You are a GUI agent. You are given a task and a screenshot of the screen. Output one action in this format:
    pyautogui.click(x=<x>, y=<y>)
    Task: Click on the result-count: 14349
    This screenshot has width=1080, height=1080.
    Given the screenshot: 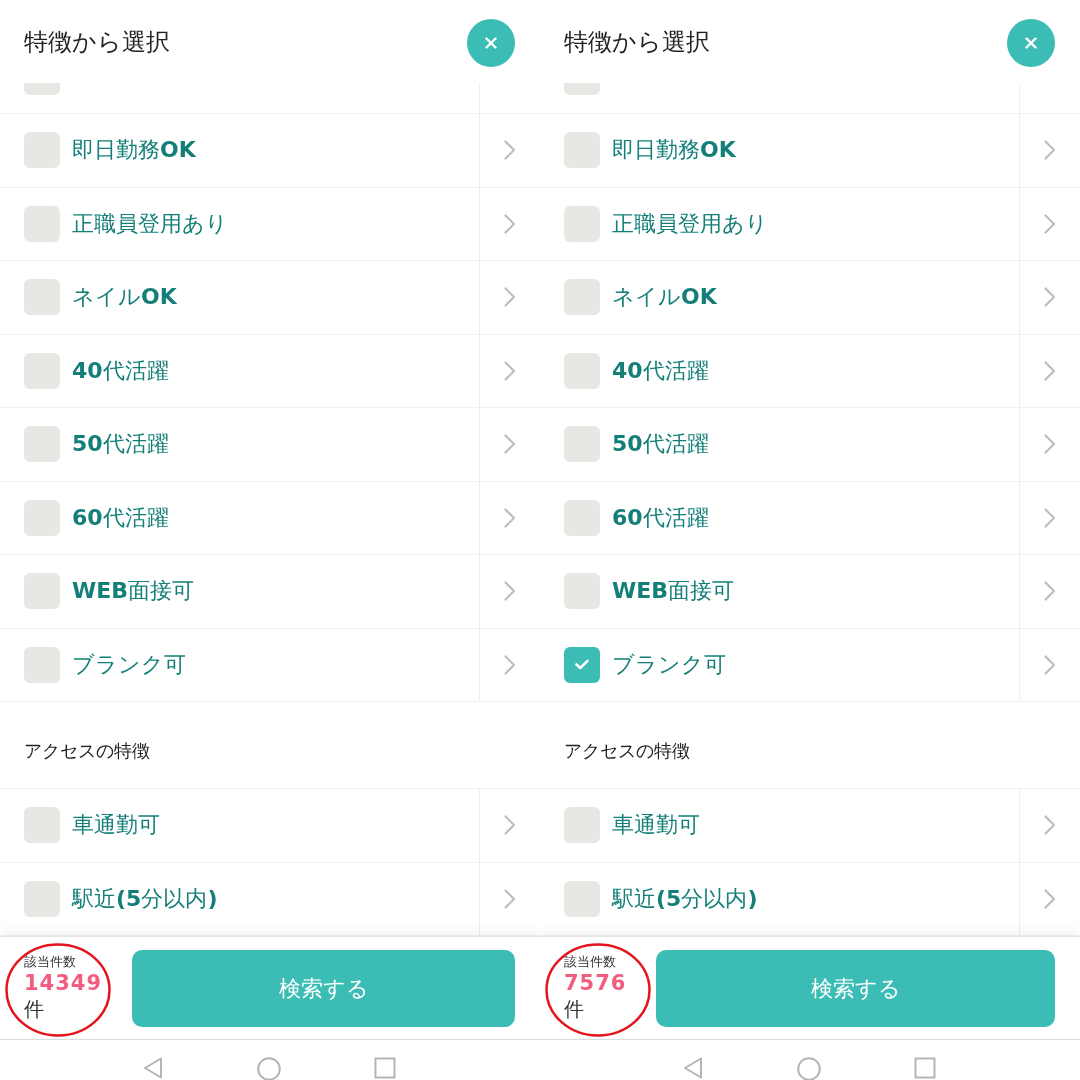 What is the action you would take?
    pyautogui.click(x=63, y=983)
    